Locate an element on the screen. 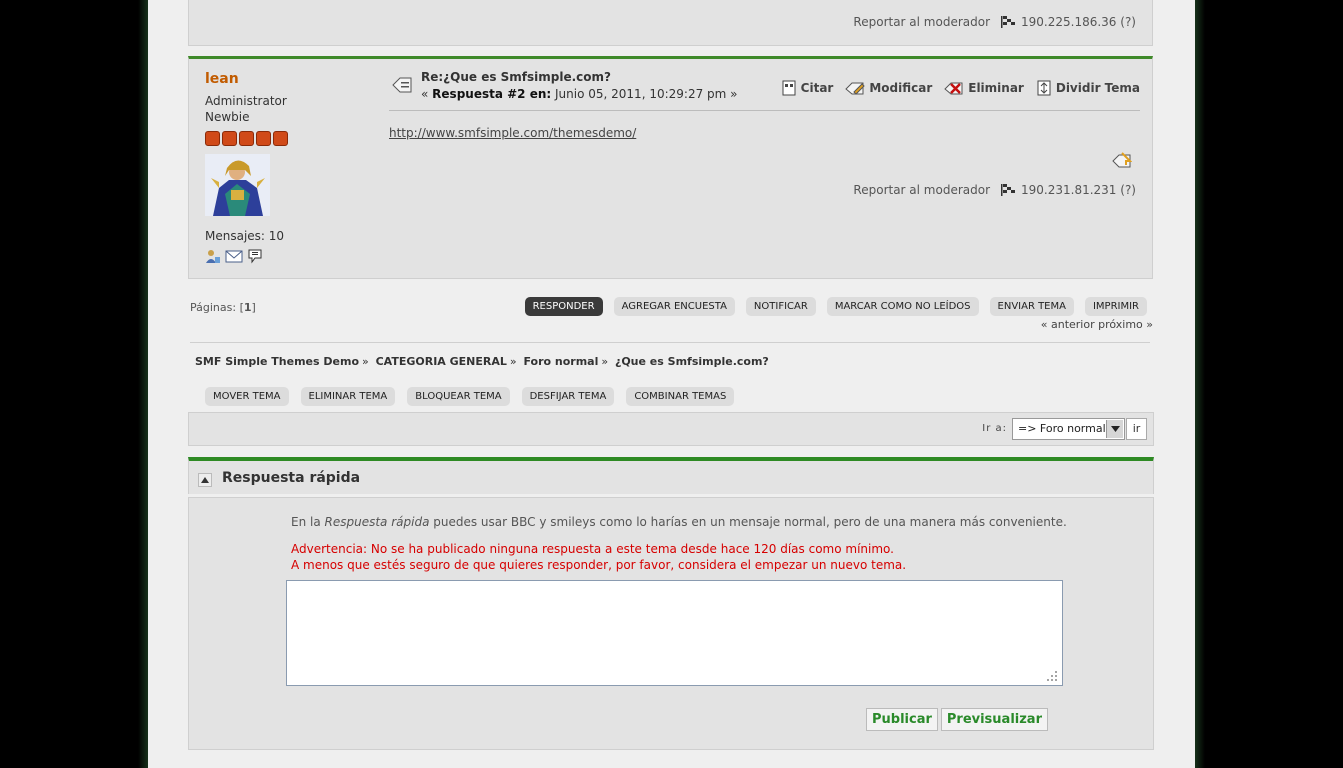 The image size is (1343, 768). modify-label: Modificar is located at coordinates (901, 88).